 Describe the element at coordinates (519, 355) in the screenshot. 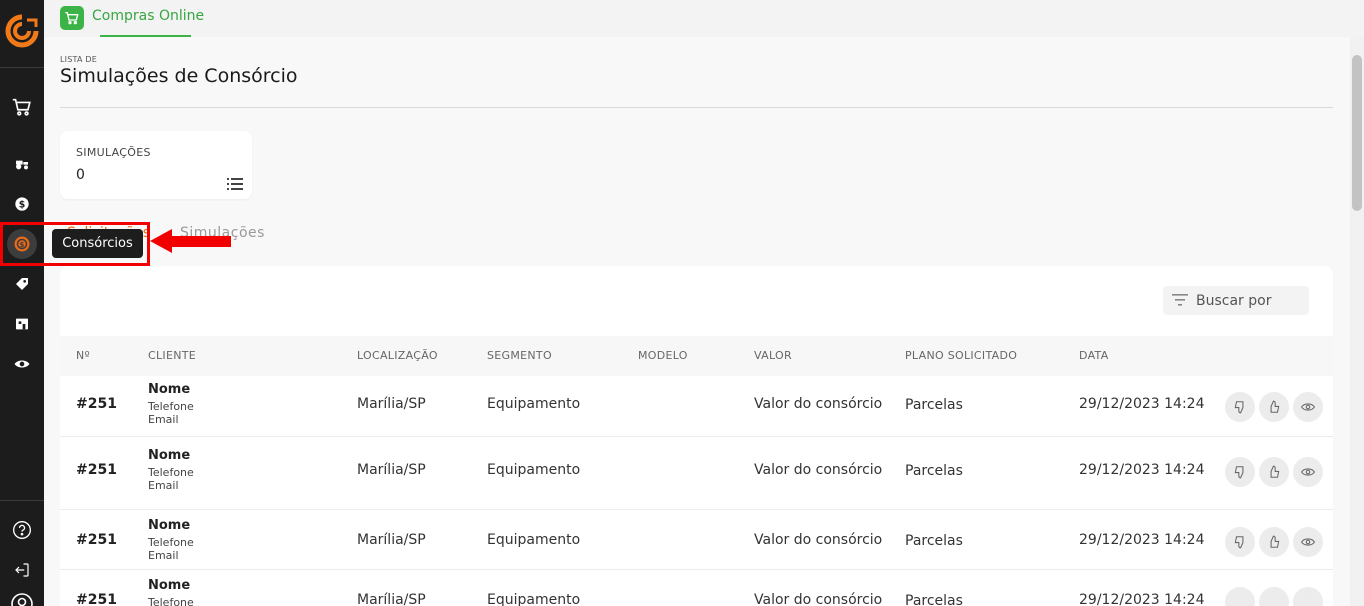

I see `col-header-segmento: SEGMENTO` at that location.